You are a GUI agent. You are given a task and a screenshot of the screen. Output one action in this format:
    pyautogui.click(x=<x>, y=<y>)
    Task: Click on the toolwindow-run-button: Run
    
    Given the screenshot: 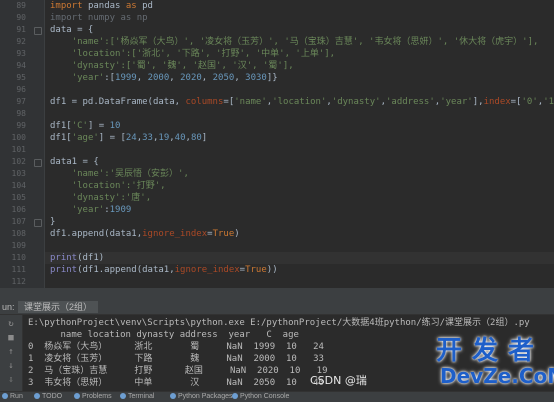 What is the action you would take?
    pyautogui.click(x=12, y=397)
    